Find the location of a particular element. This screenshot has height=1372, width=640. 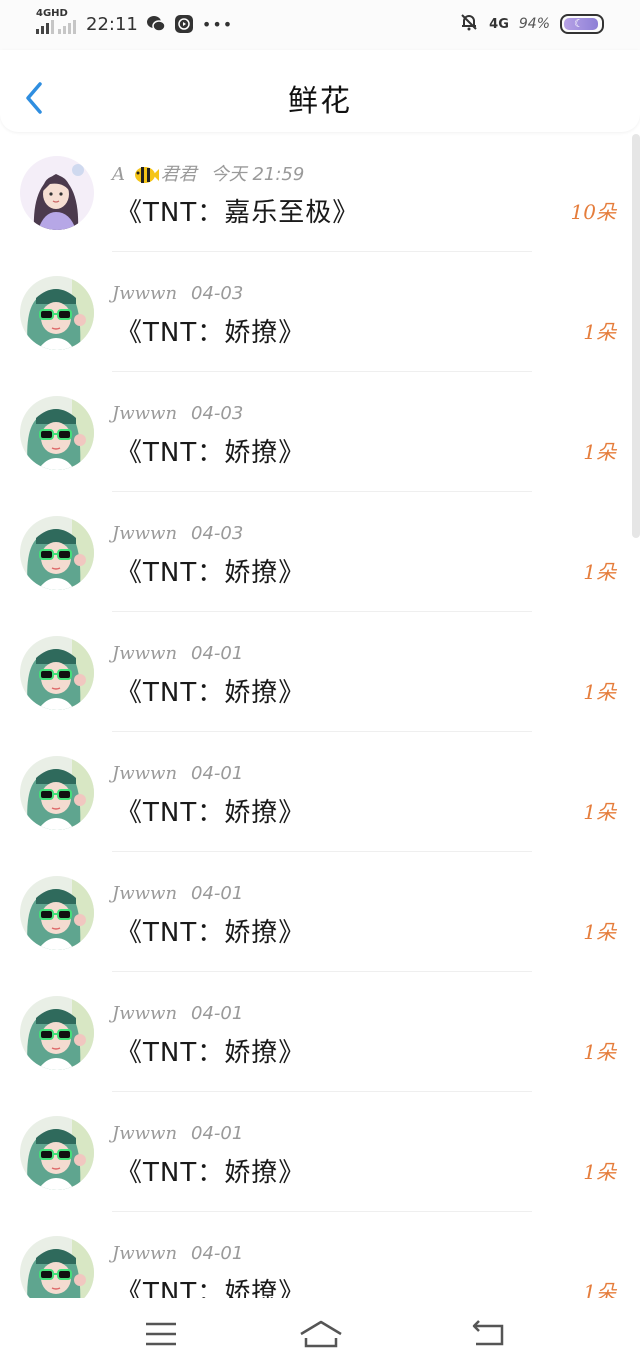

return-button is located at coordinates (490, 1334).